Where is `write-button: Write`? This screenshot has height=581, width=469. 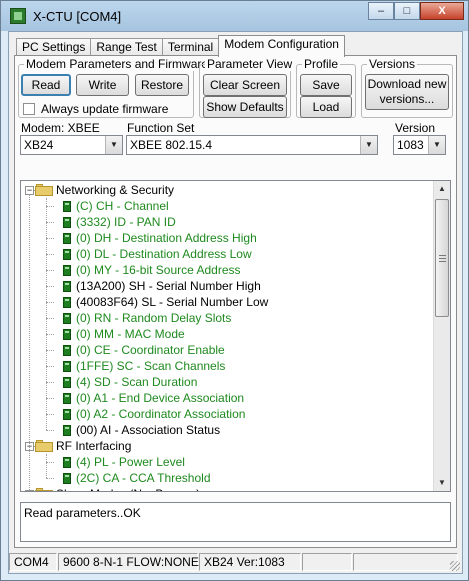 write-button: Write is located at coordinates (102, 85).